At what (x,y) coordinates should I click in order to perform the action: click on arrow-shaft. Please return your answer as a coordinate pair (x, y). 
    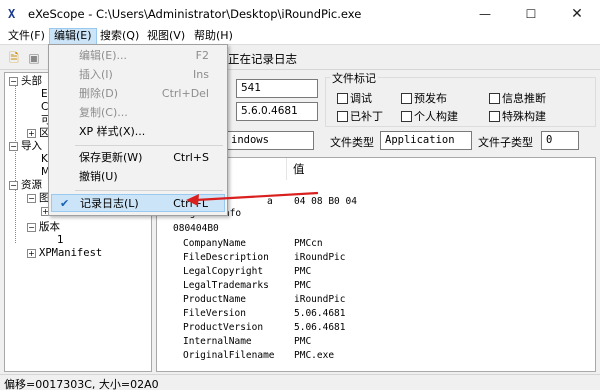
    Looking at the image, I should click on (257, 196).